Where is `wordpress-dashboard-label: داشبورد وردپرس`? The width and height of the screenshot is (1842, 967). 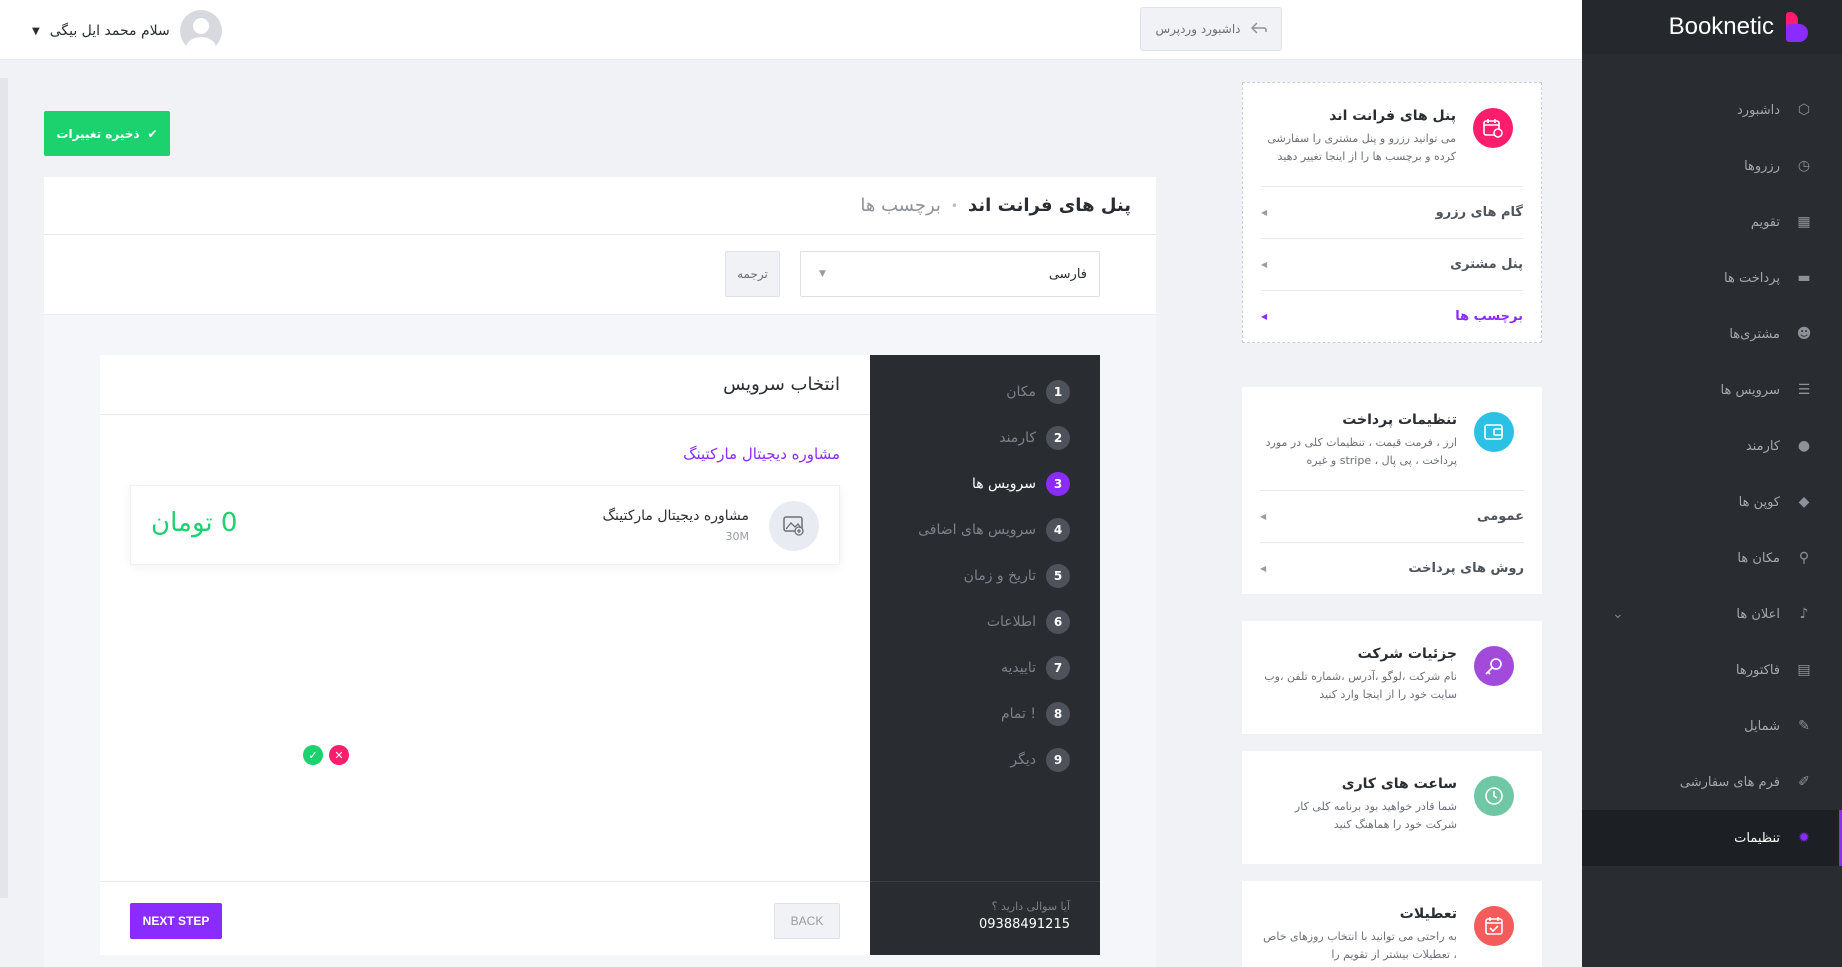
wordpress-dashboard-label: داشبورد وردپرس is located at coordinates (1198, 29).